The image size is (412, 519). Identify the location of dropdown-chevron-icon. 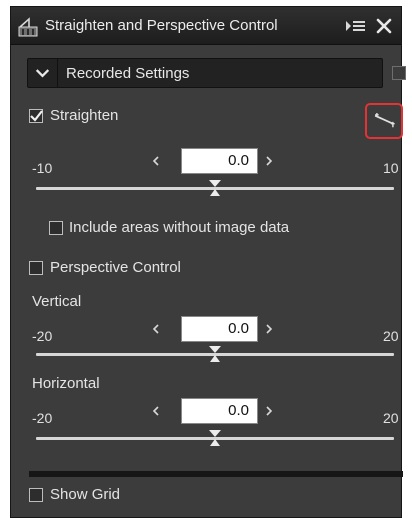
(43, 73).